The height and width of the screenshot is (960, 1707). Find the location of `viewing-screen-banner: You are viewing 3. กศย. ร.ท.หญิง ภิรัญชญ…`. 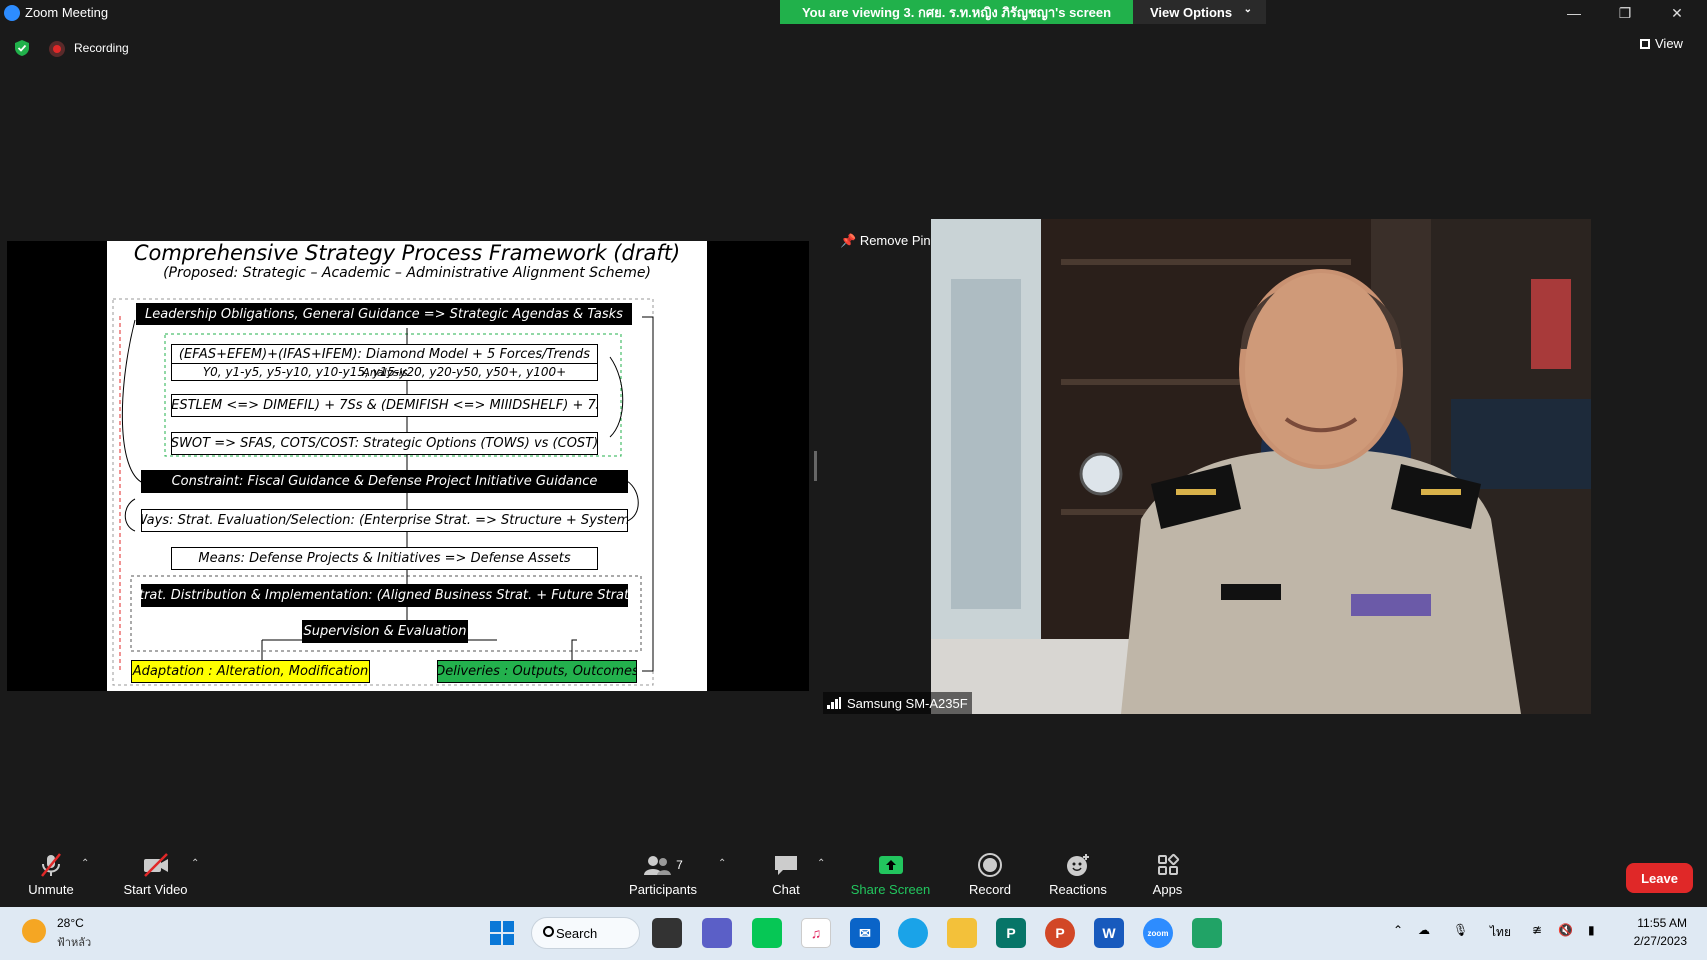

viewing-screen-banner: You are viewing 3. กศย. ร.ท.หญิง ภิรัญชญ… is located at coordinates (956, 12).